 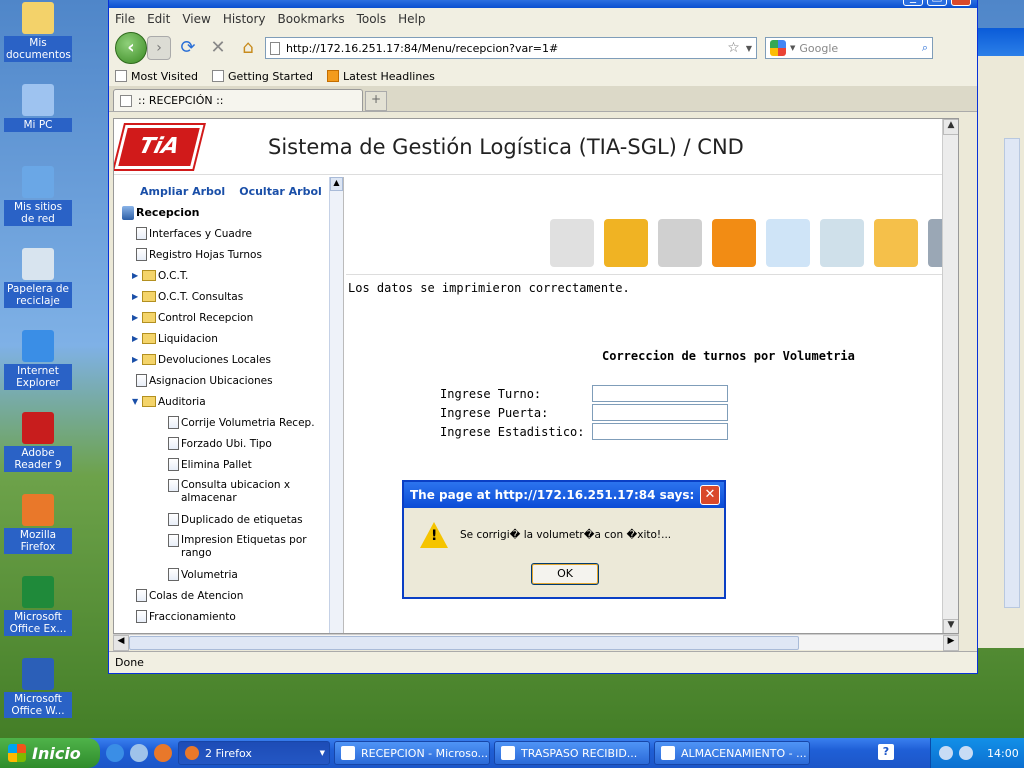 I want to click on taskbar-firefox: 2 Firefox ▼, so click(x=254, y=753).